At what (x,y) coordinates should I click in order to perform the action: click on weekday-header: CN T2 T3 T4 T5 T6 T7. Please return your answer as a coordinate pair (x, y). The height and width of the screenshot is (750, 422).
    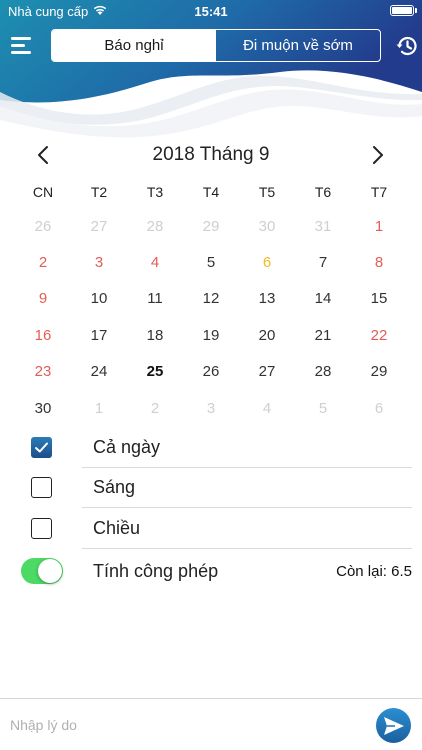
    Looking at the image, I should click on (211, 192).